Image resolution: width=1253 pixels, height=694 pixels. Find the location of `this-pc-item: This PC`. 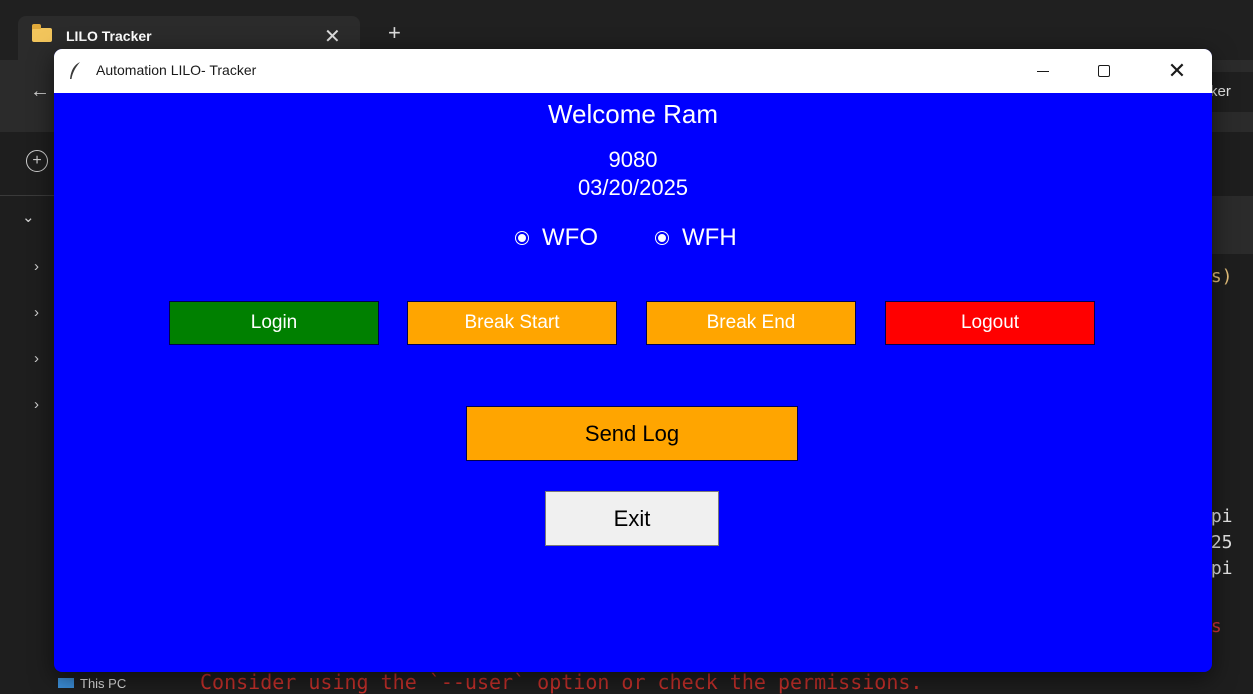

this-pc-item: This PC is located at coordinates (92, 683).